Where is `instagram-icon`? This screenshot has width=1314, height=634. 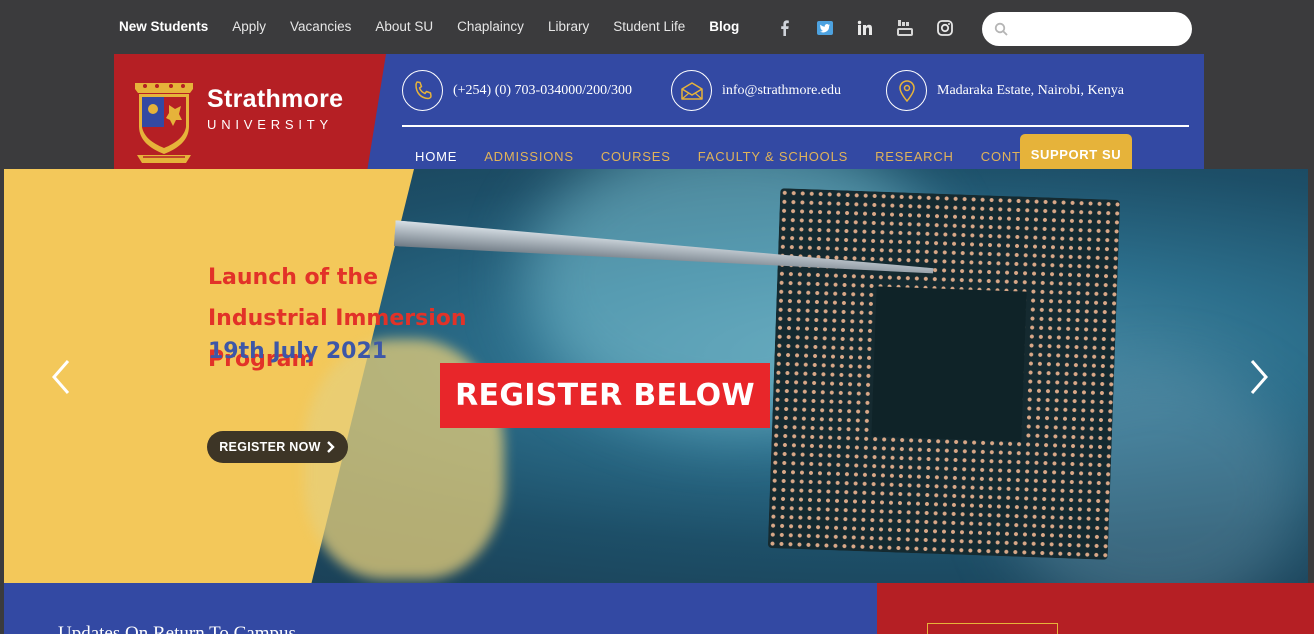 instagram-icon is located at coordinates (945, 28).